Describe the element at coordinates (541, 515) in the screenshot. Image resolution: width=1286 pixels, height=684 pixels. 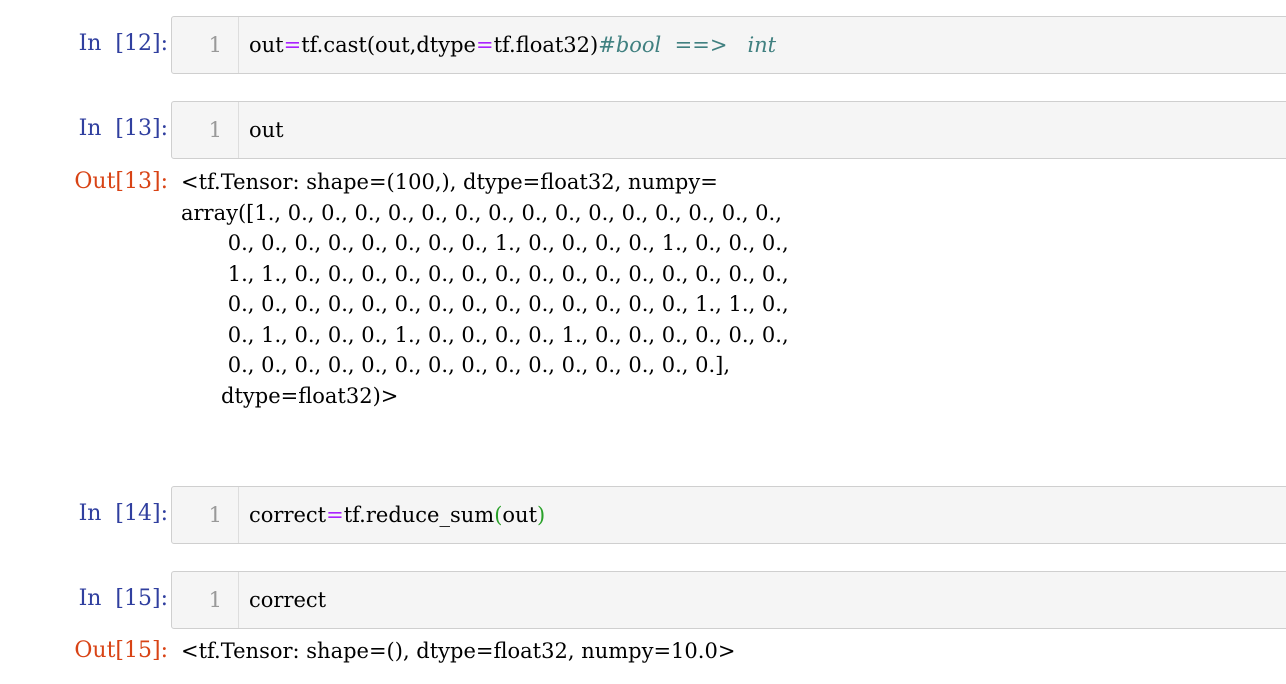
I see `code-paren: )` at that location.